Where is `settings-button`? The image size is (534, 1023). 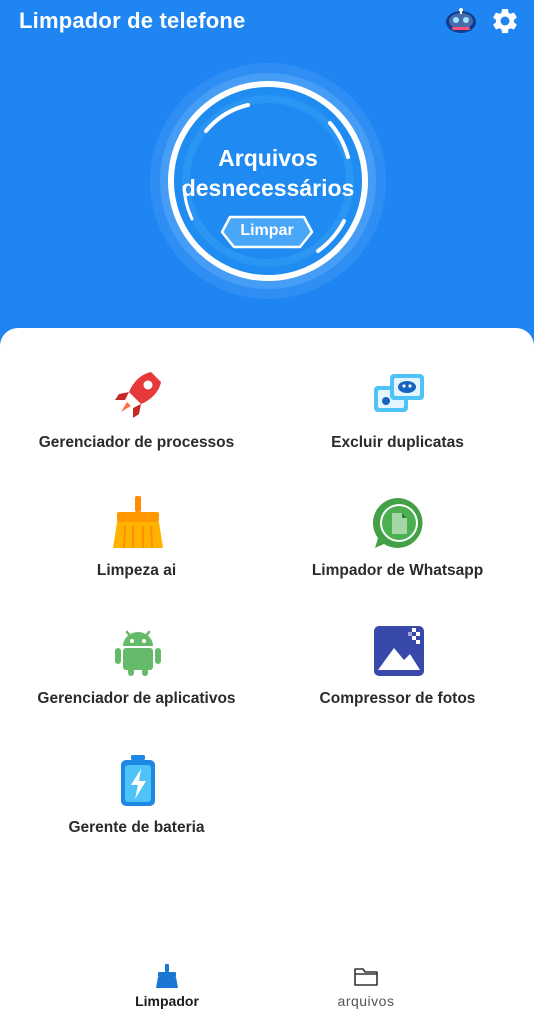
settings-button is located at coordinates (505, 21).